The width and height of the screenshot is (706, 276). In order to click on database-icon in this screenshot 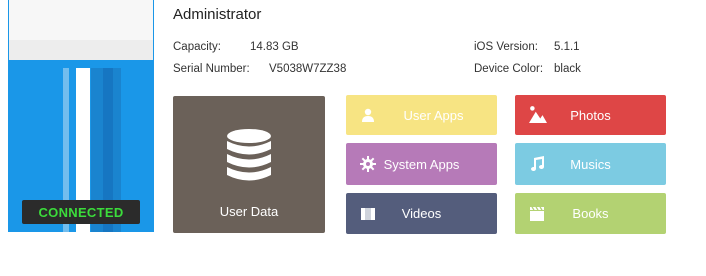, I will do `click(249, 155)`.